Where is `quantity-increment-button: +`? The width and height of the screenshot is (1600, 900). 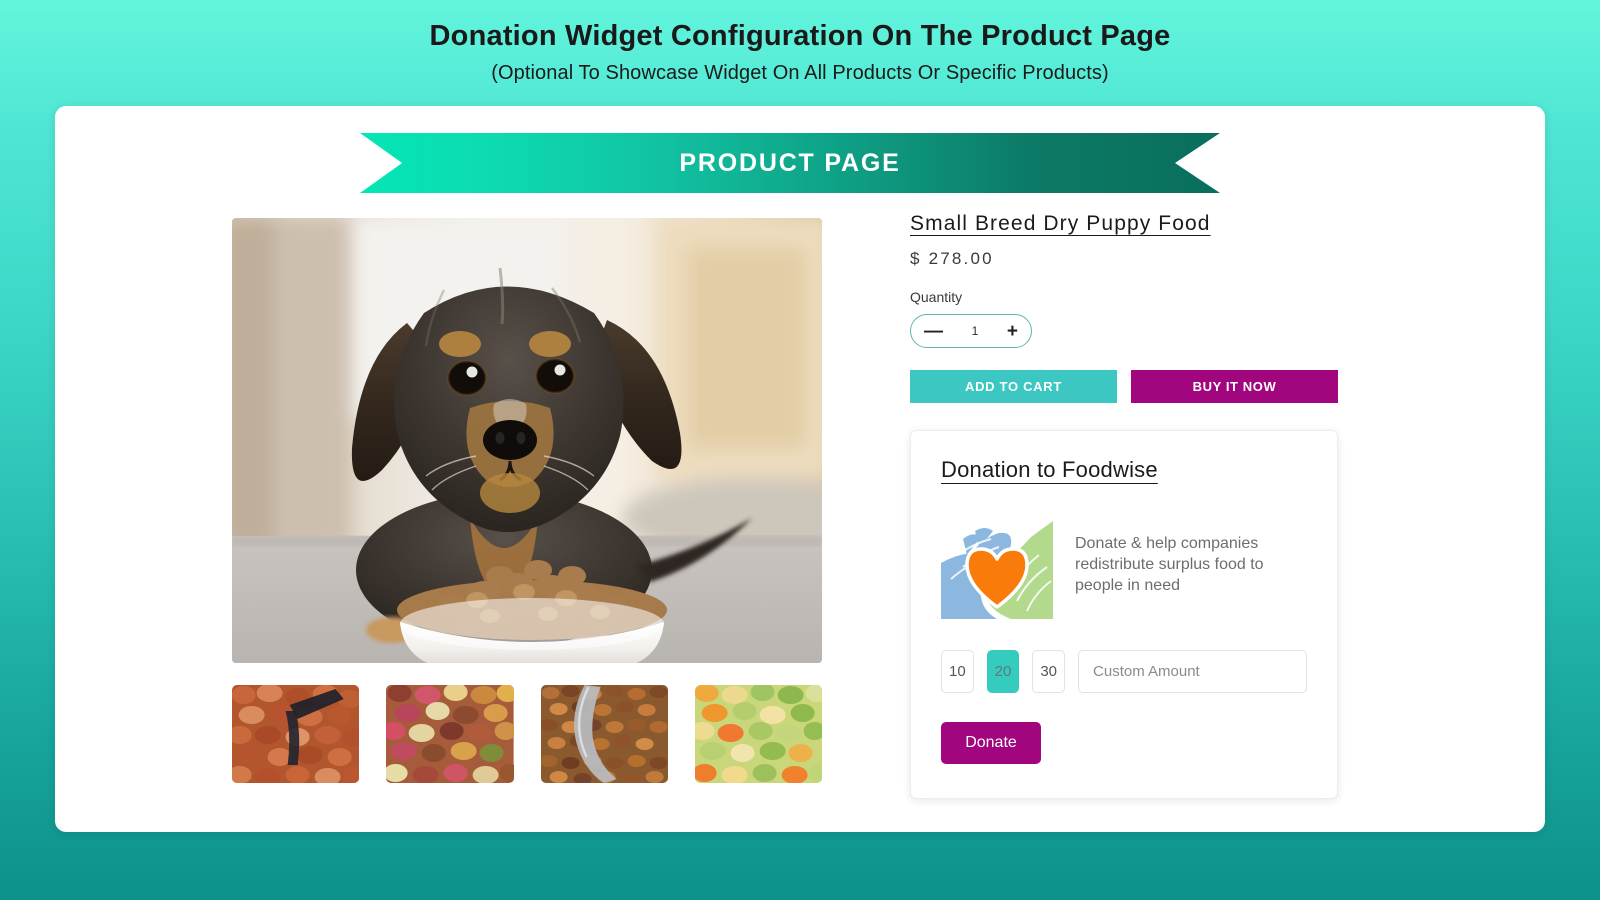
quantity-increment-button: + is located at coordinates (1012, 331).